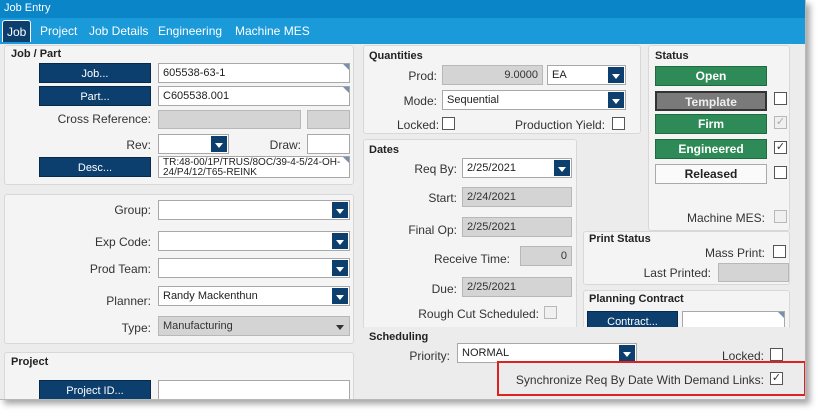 The height and width of the screenshot is (415, 822). Describe the element at coordinates (780, 216) in the screenshot. I see `machine-mes-checkbox` at that location.